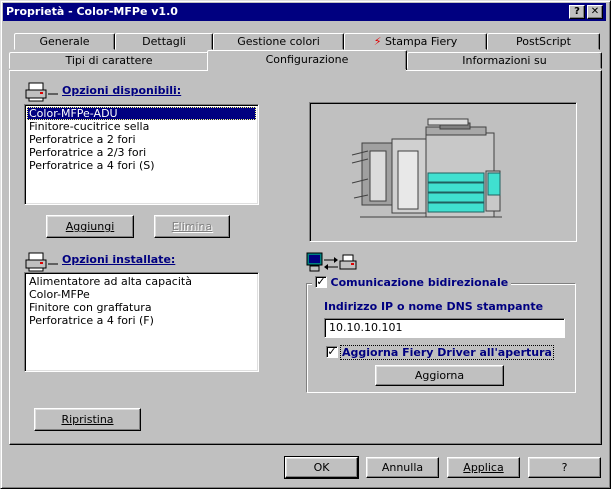 The image size is (611, 489). What do you see at coordinates (122, 90) in the screenshot?
I see `available-options-label: Opzioni disponibili:` at bounding box center [122, 90].